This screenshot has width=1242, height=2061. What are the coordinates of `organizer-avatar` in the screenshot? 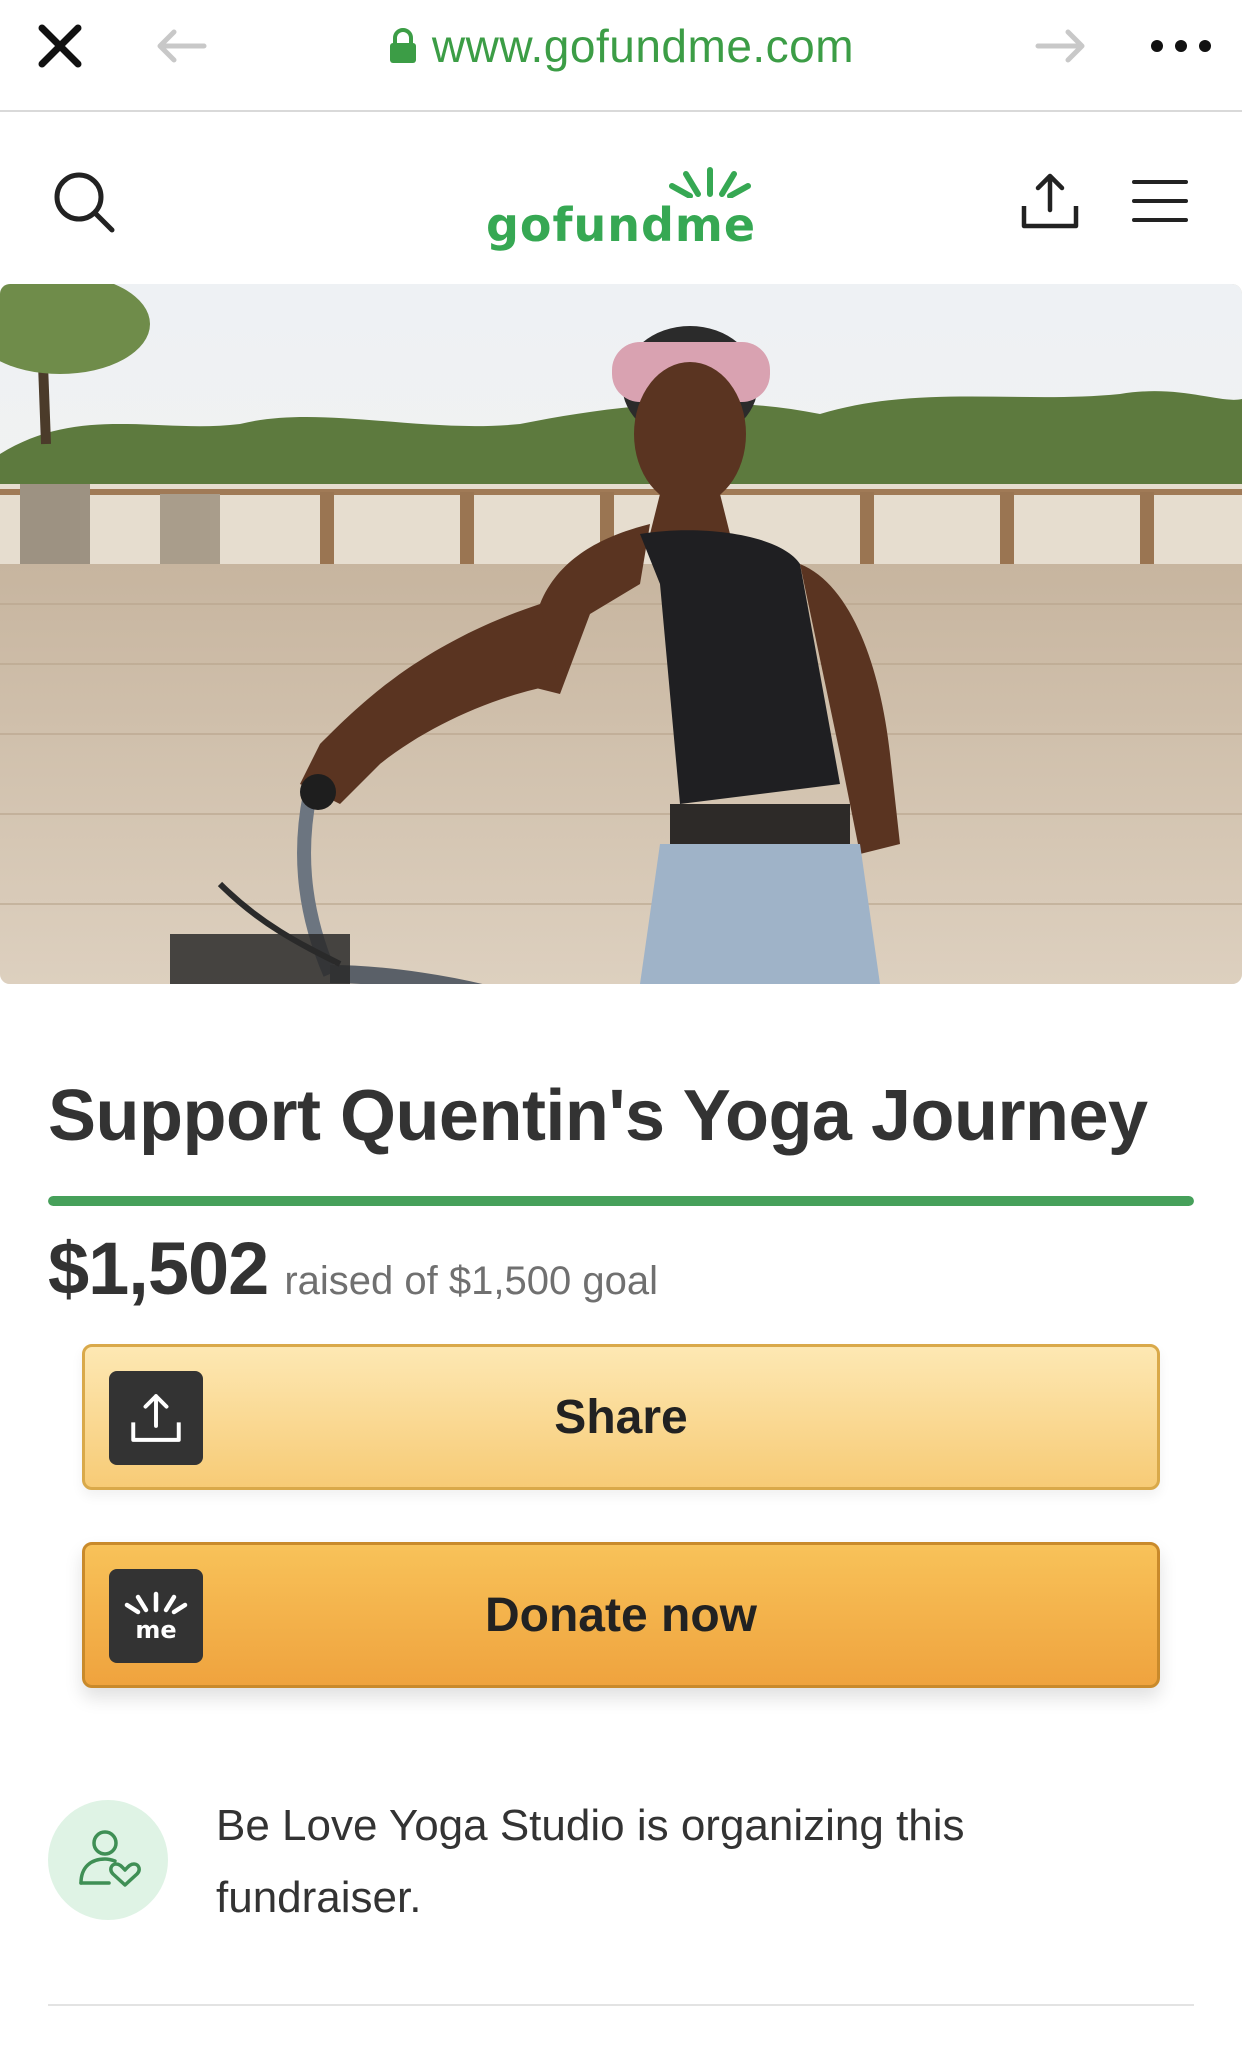 It's located at (108, 1860).